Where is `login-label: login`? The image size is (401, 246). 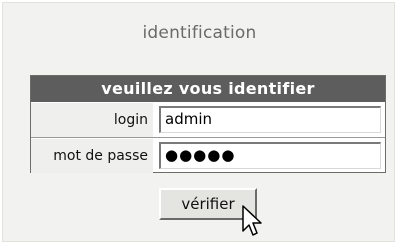 login-label: login is located at coordinates (92, 120).